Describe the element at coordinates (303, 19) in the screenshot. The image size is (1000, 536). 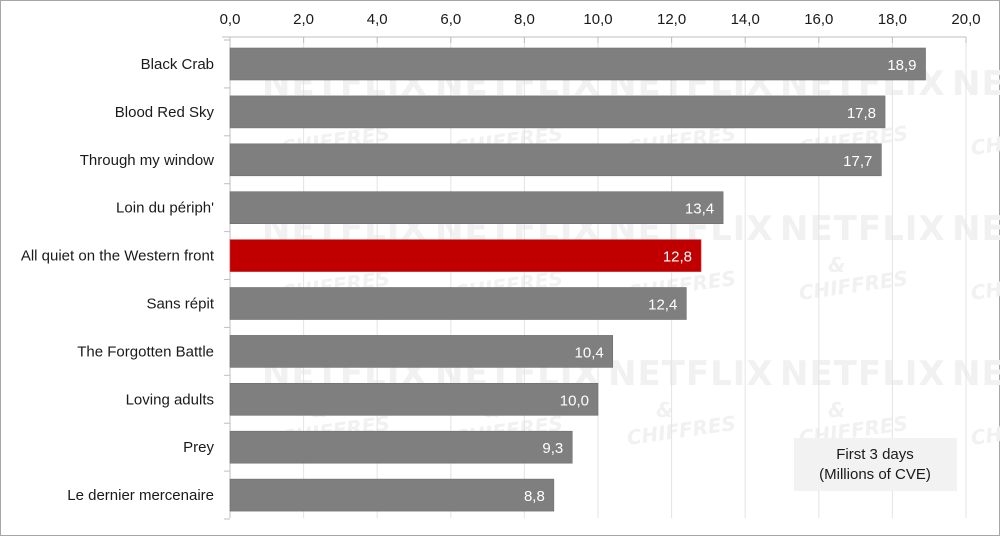
I see `x-tick-label: 2,0` at that location.